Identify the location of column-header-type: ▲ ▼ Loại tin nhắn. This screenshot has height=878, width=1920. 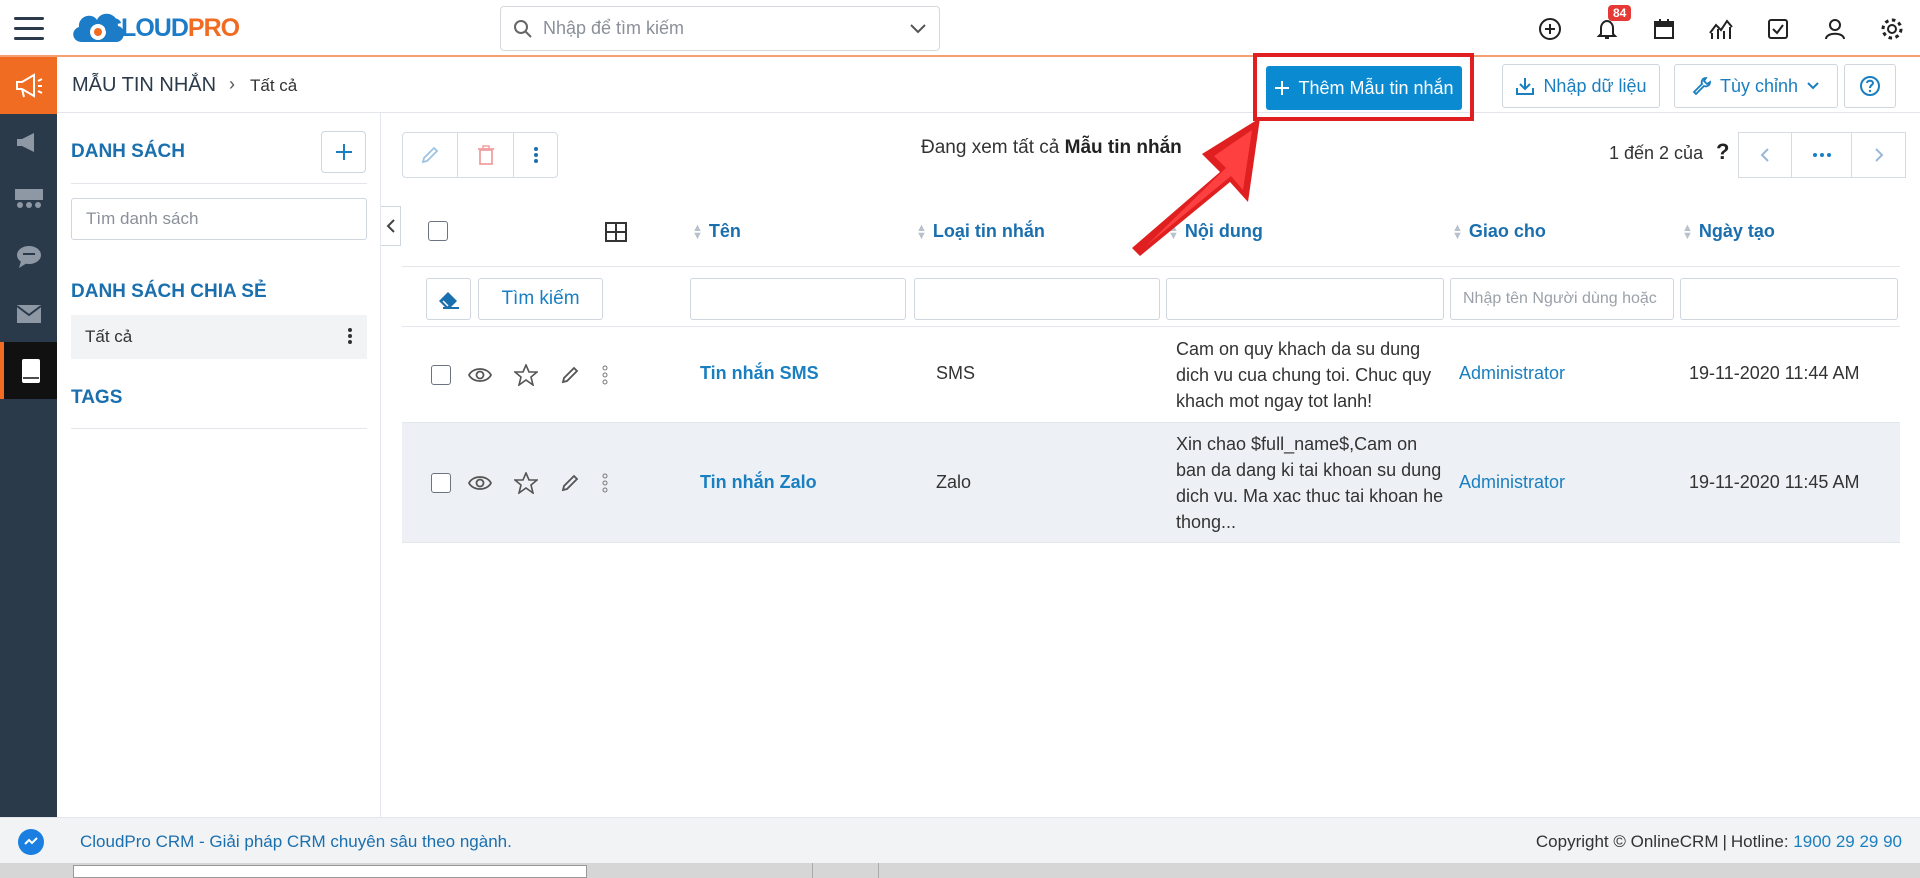
(980, 231).